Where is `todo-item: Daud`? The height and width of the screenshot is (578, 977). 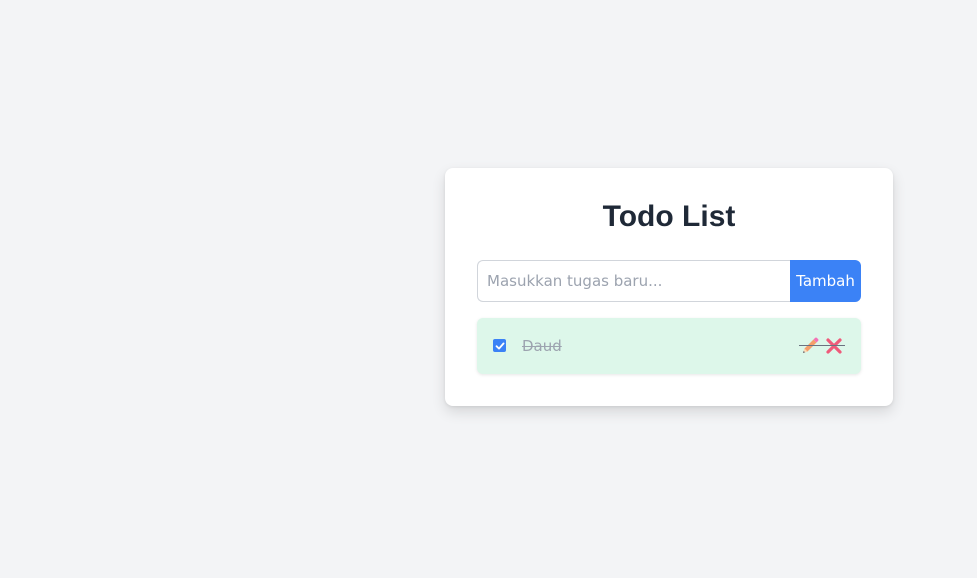
todo-item: Daud is located at coordinates (669, 346).